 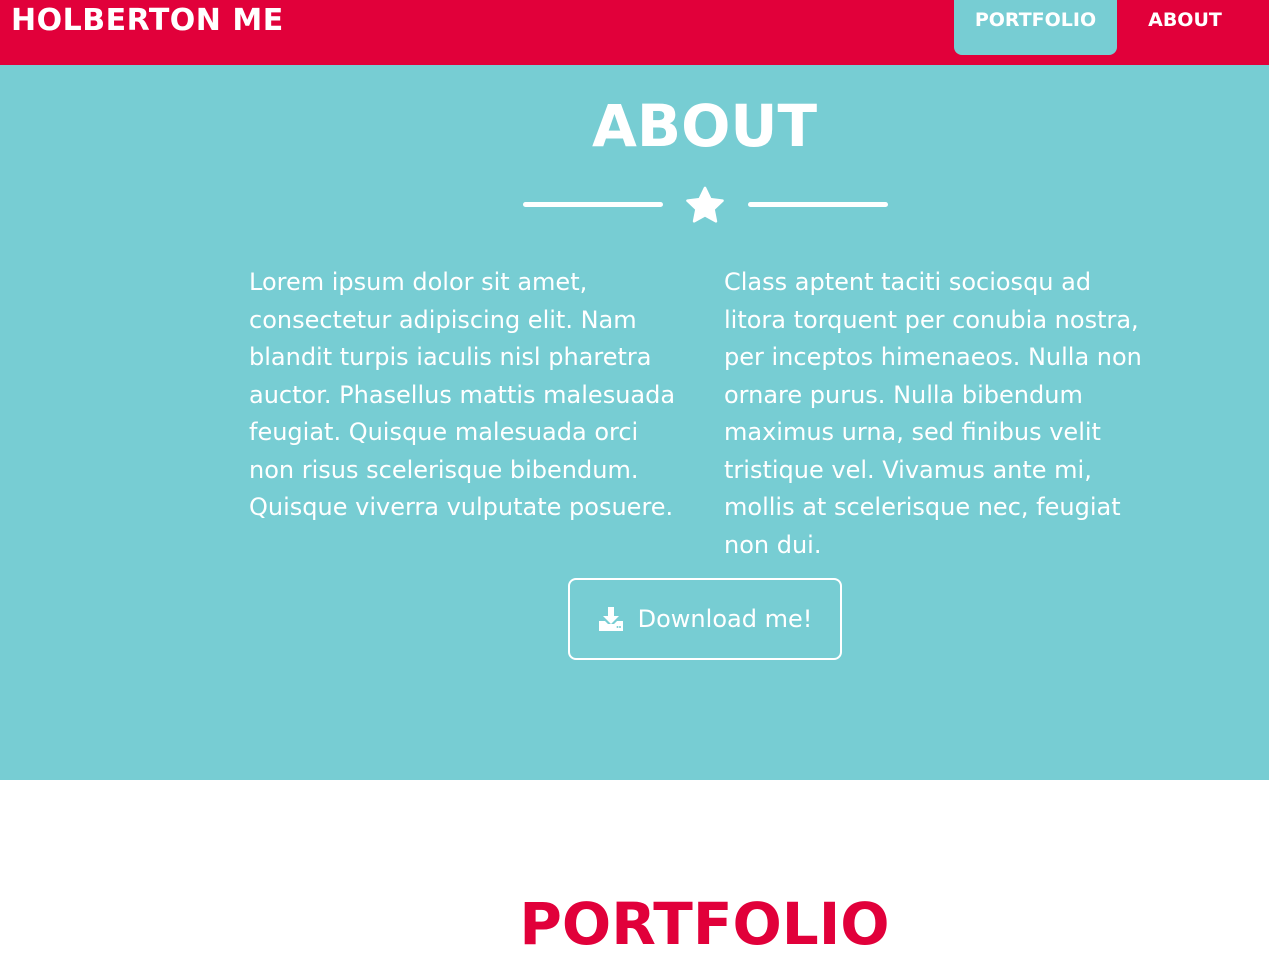 I want to click on nav-item-about: ABOUT, so click(x=1185, y=27).